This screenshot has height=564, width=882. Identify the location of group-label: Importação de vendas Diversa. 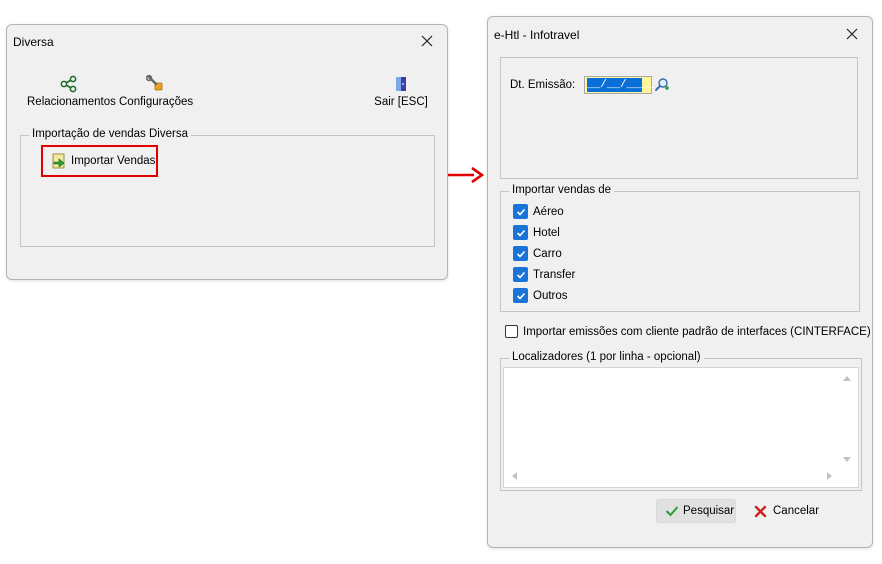
(110, 134).